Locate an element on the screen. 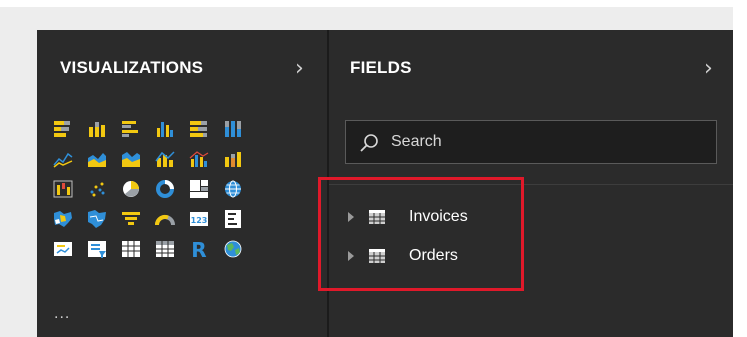 Image resolution: width=747 pixels, height=337 pixels. r-script-visual-icon: R is located at coordinates (199, 250).